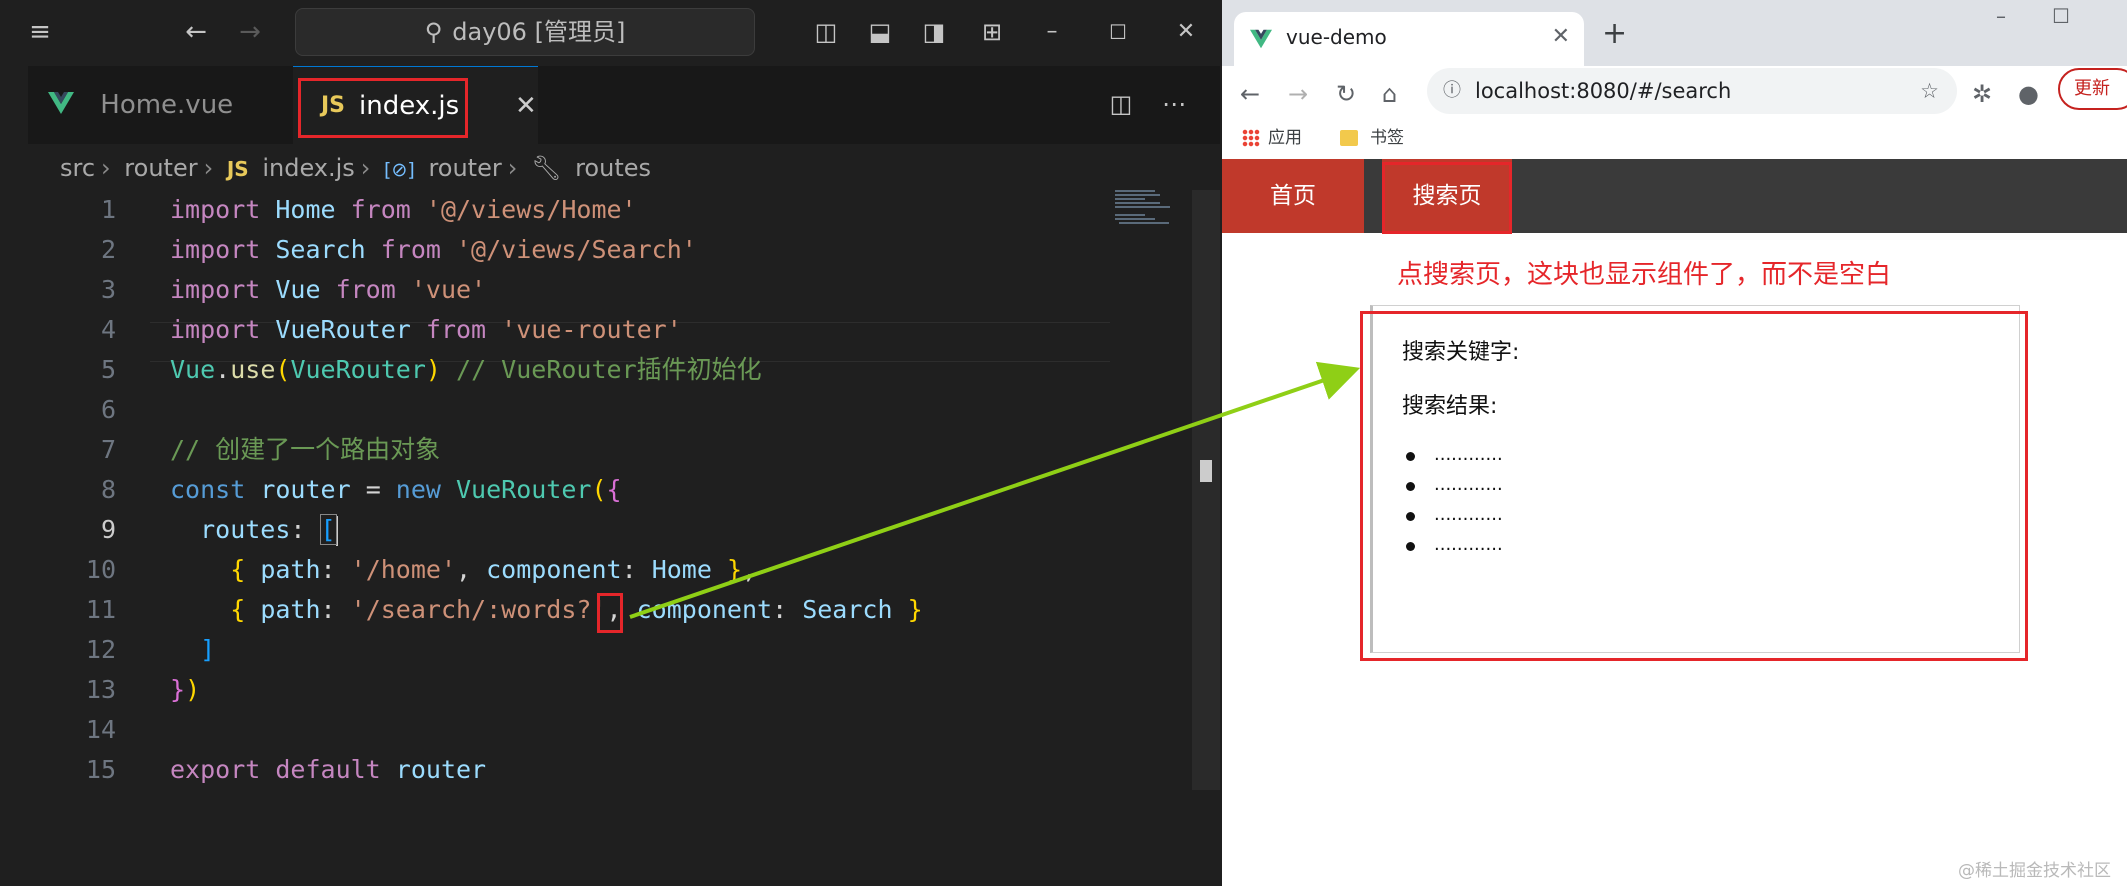  I want to click on split-editor-icon: ◫, so click(1121, 104).